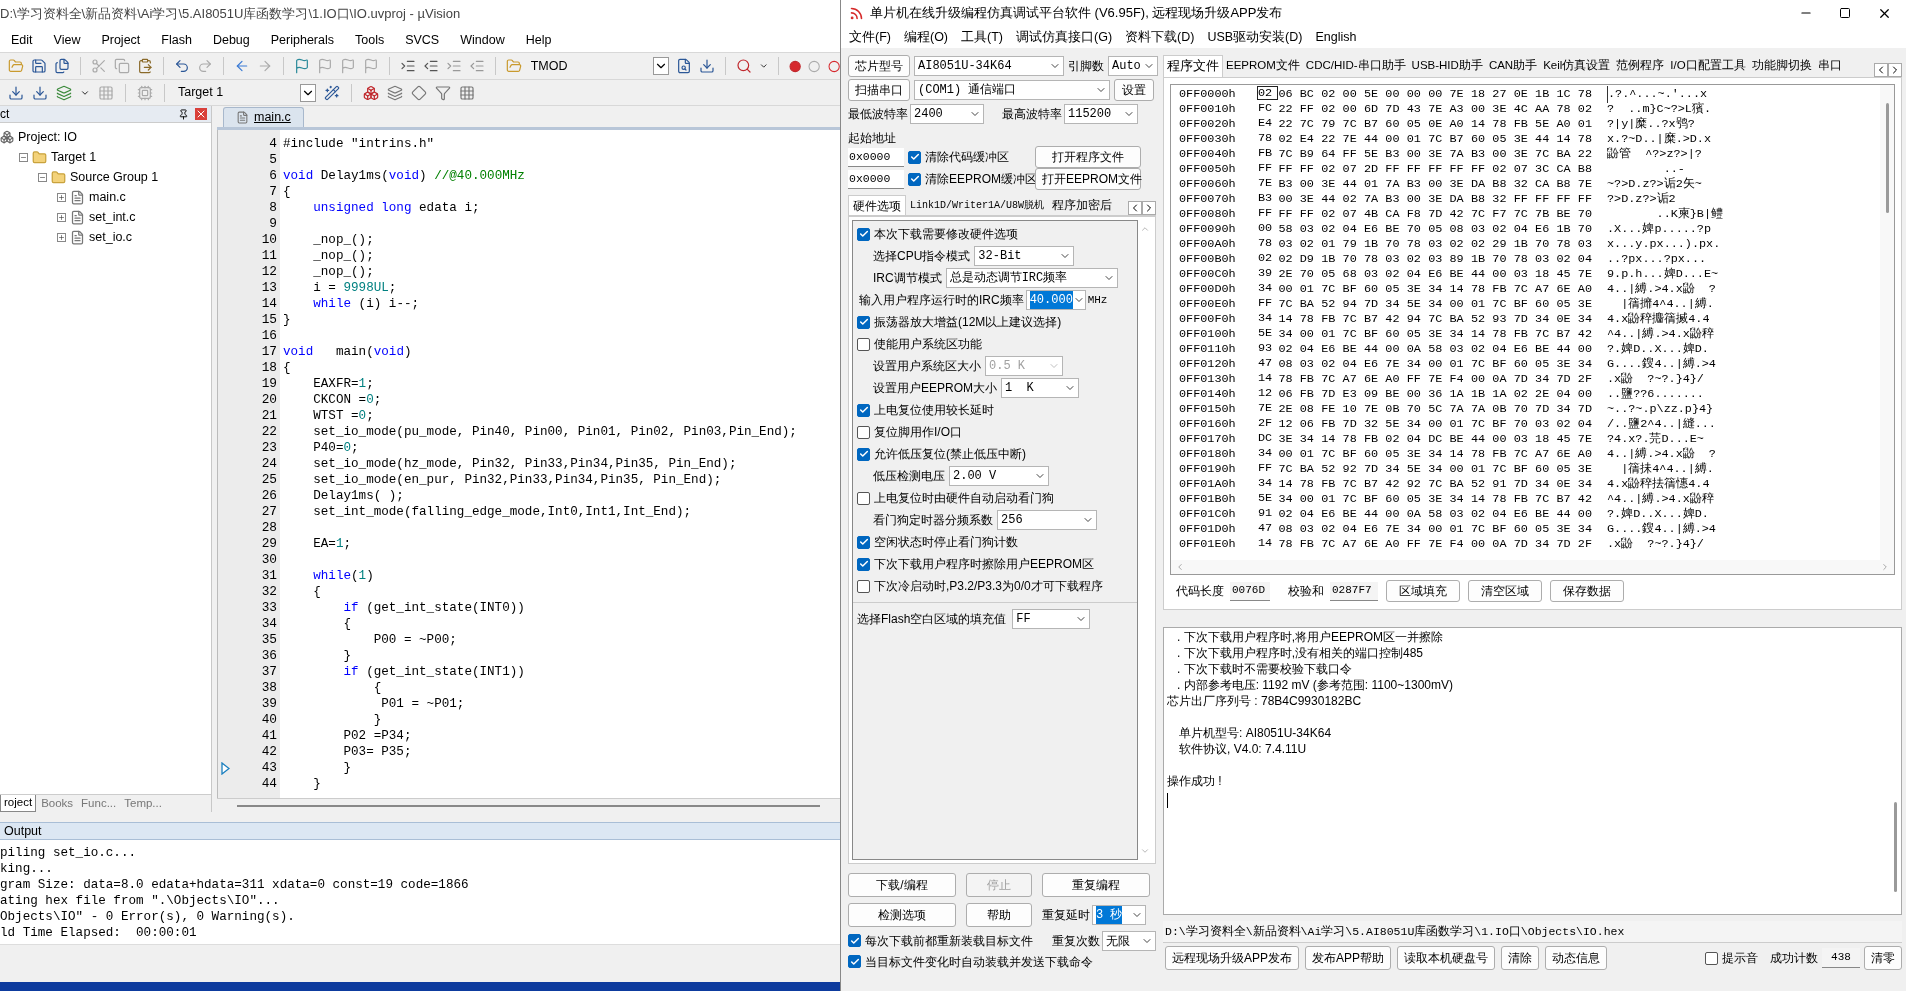 The image size is (1906, 991). Describe the element at coordinates (1134, 90) in the screenshot. I see `settings-button: 设置` at that location.